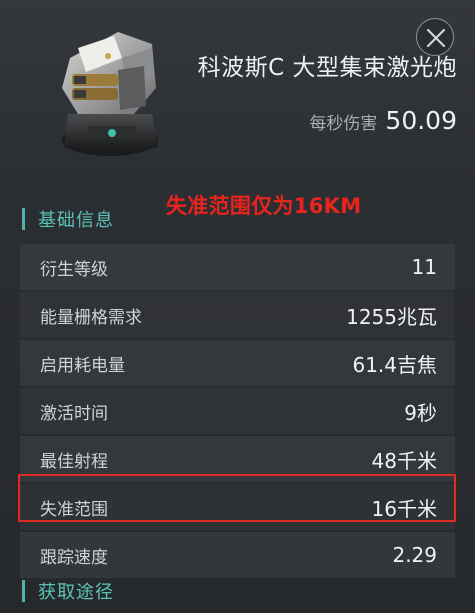  What do you see at coordinates (237, 555) in the screenshot?
I see `attribute-row: 跟踪速度 2.29` at bounding box center [237, 555].